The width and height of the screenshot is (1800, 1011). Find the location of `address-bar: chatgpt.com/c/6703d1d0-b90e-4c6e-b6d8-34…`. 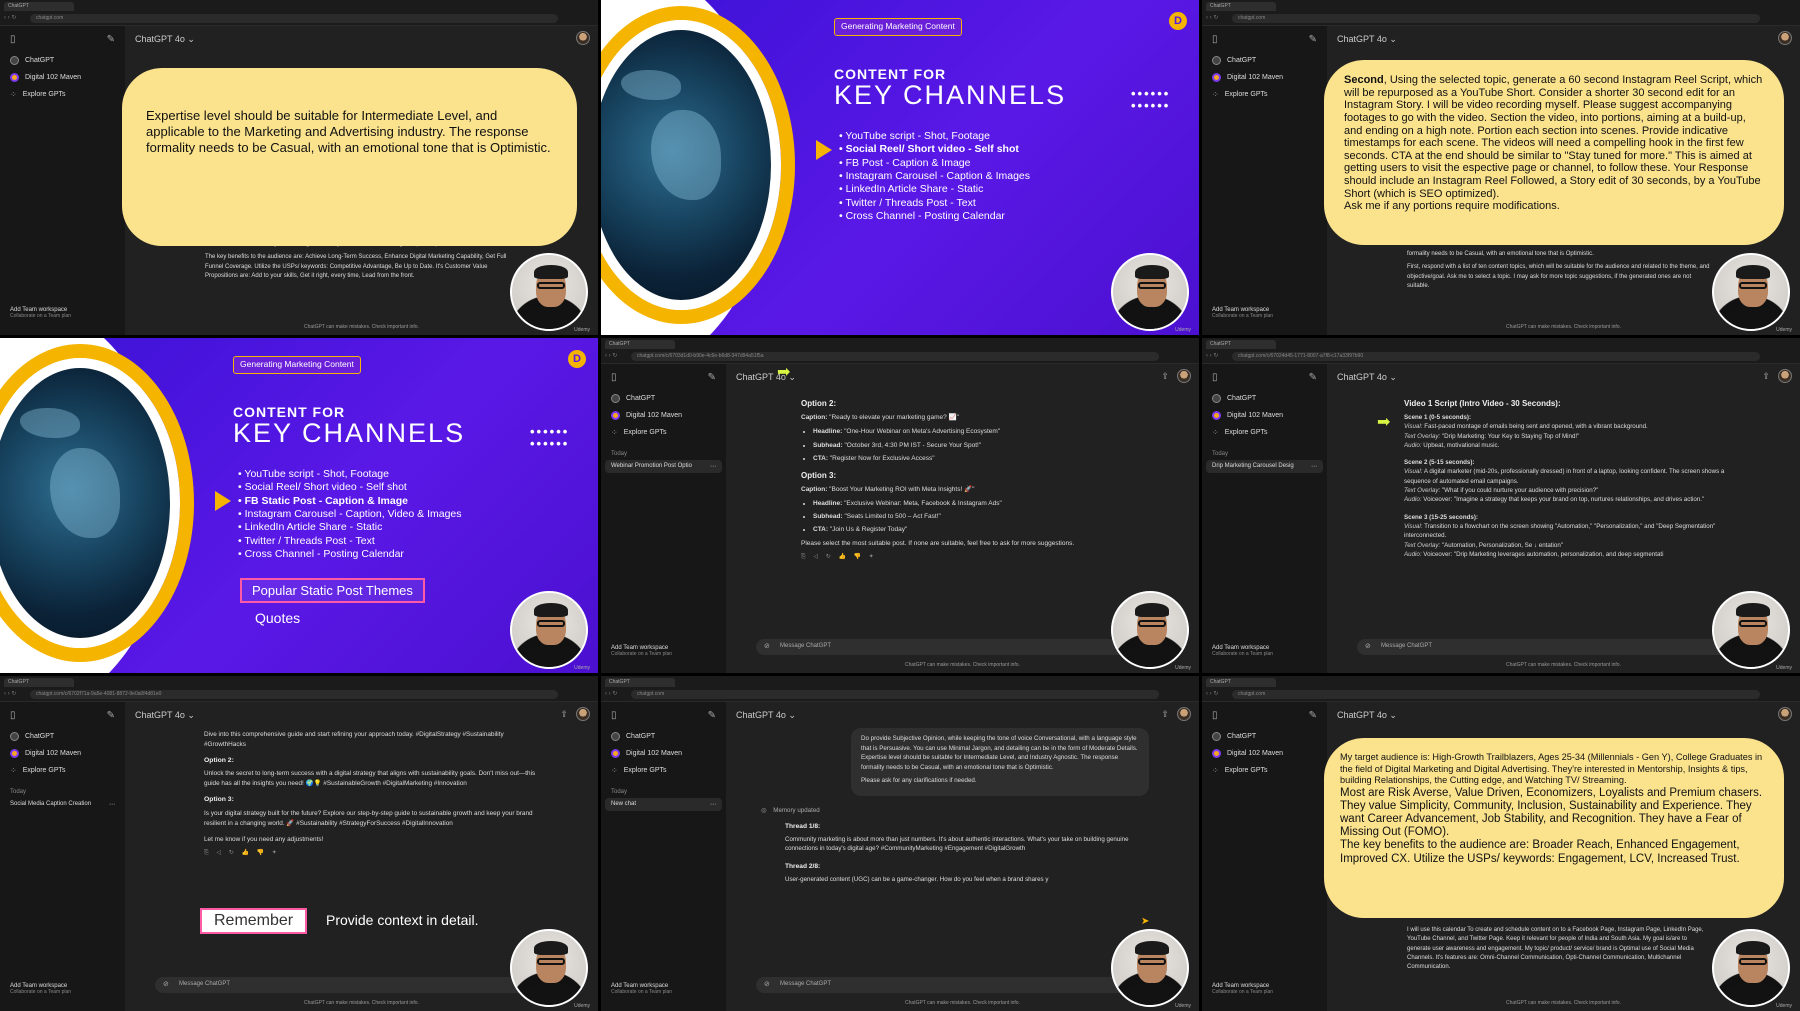

address-bar: chatgpt.com/c/6703d1d0-b90e-4c6e-b6d8-34… is located at coordinates (895, 356).